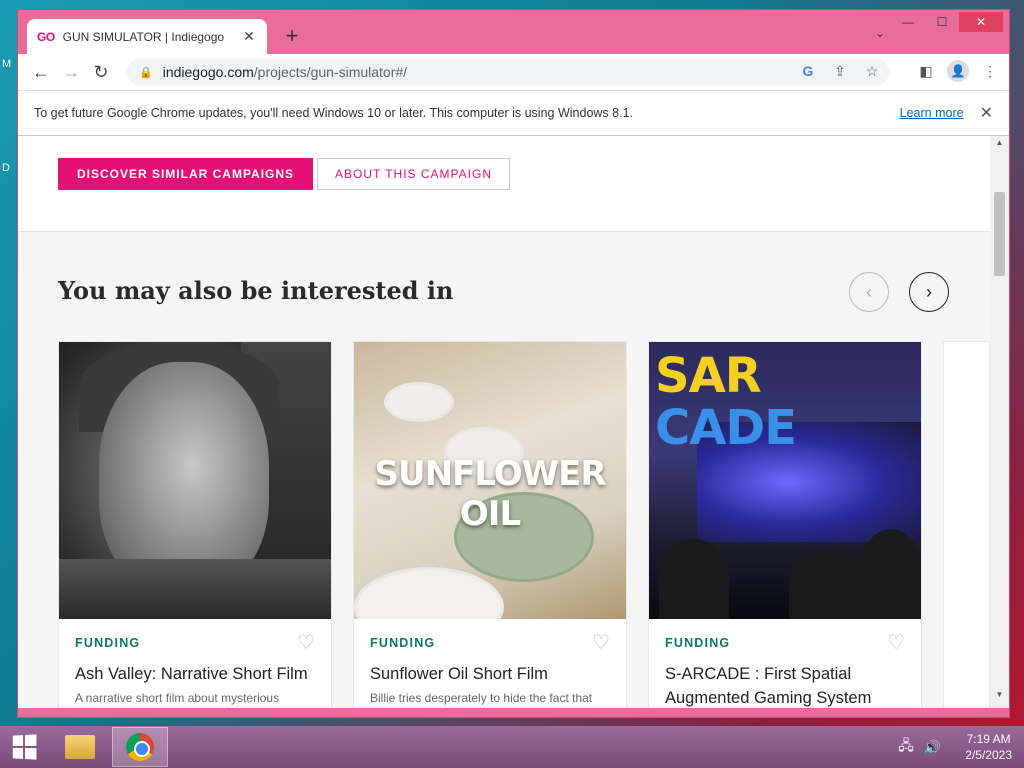  What do you see at coordinates (869, 292) in the screenshot?
I see `carousel-prev-button: ‹` at bounding box center [869, 292].